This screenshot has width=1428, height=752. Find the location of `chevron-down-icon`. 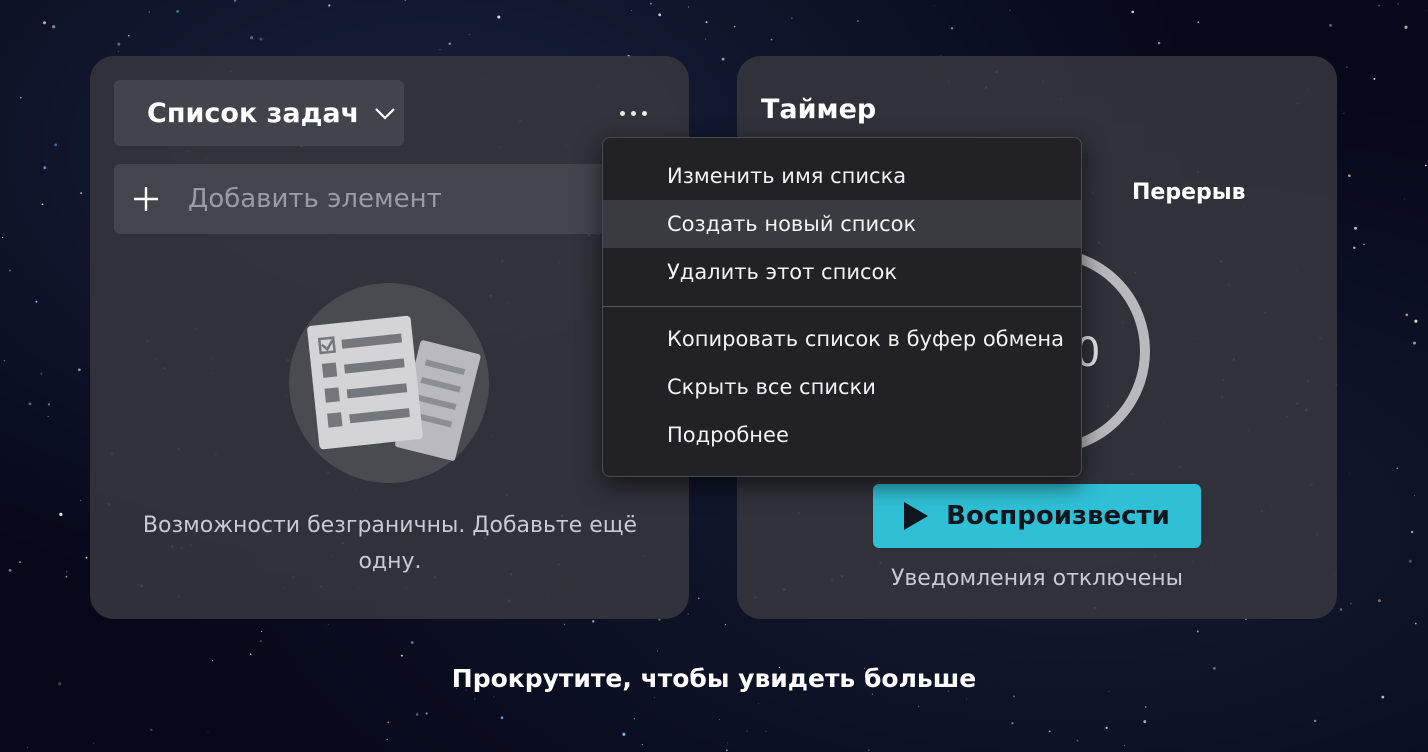

chevron-down-icon is located at coordinates (385, 114).